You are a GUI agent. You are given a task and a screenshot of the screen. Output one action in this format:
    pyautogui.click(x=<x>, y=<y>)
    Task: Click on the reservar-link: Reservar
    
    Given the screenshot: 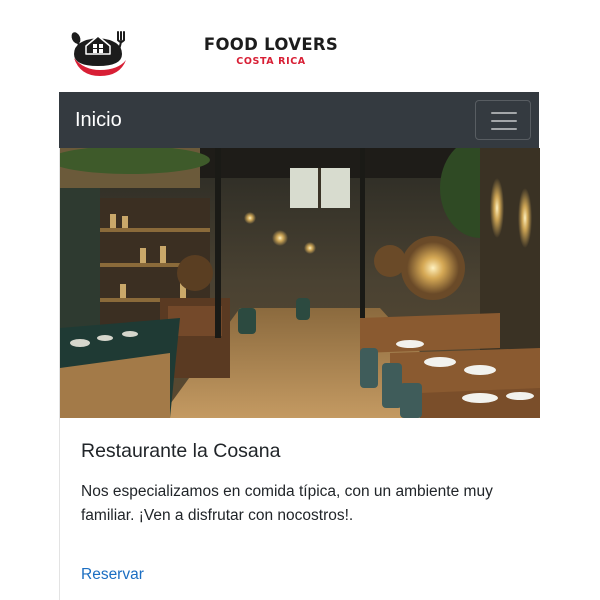 What is the action you would take?
    pyautogui.click(x=112, y=575)
    